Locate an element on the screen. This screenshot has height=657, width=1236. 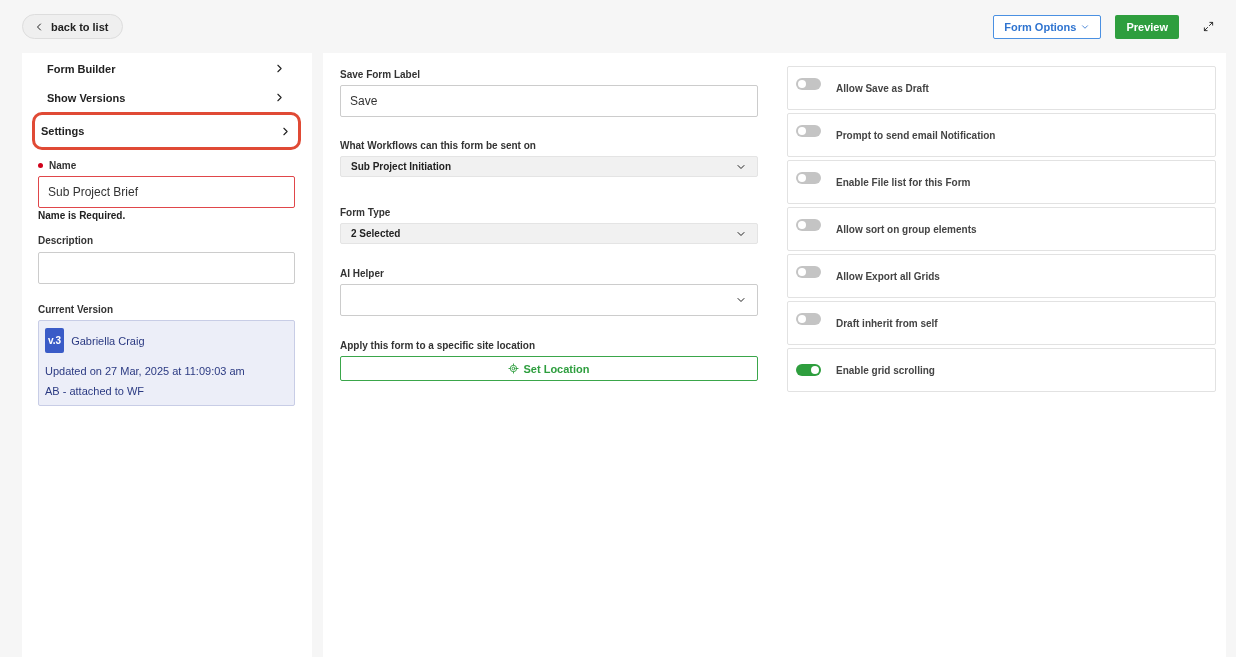
nav-item: Form Builder is located at coordinates (166, 68).